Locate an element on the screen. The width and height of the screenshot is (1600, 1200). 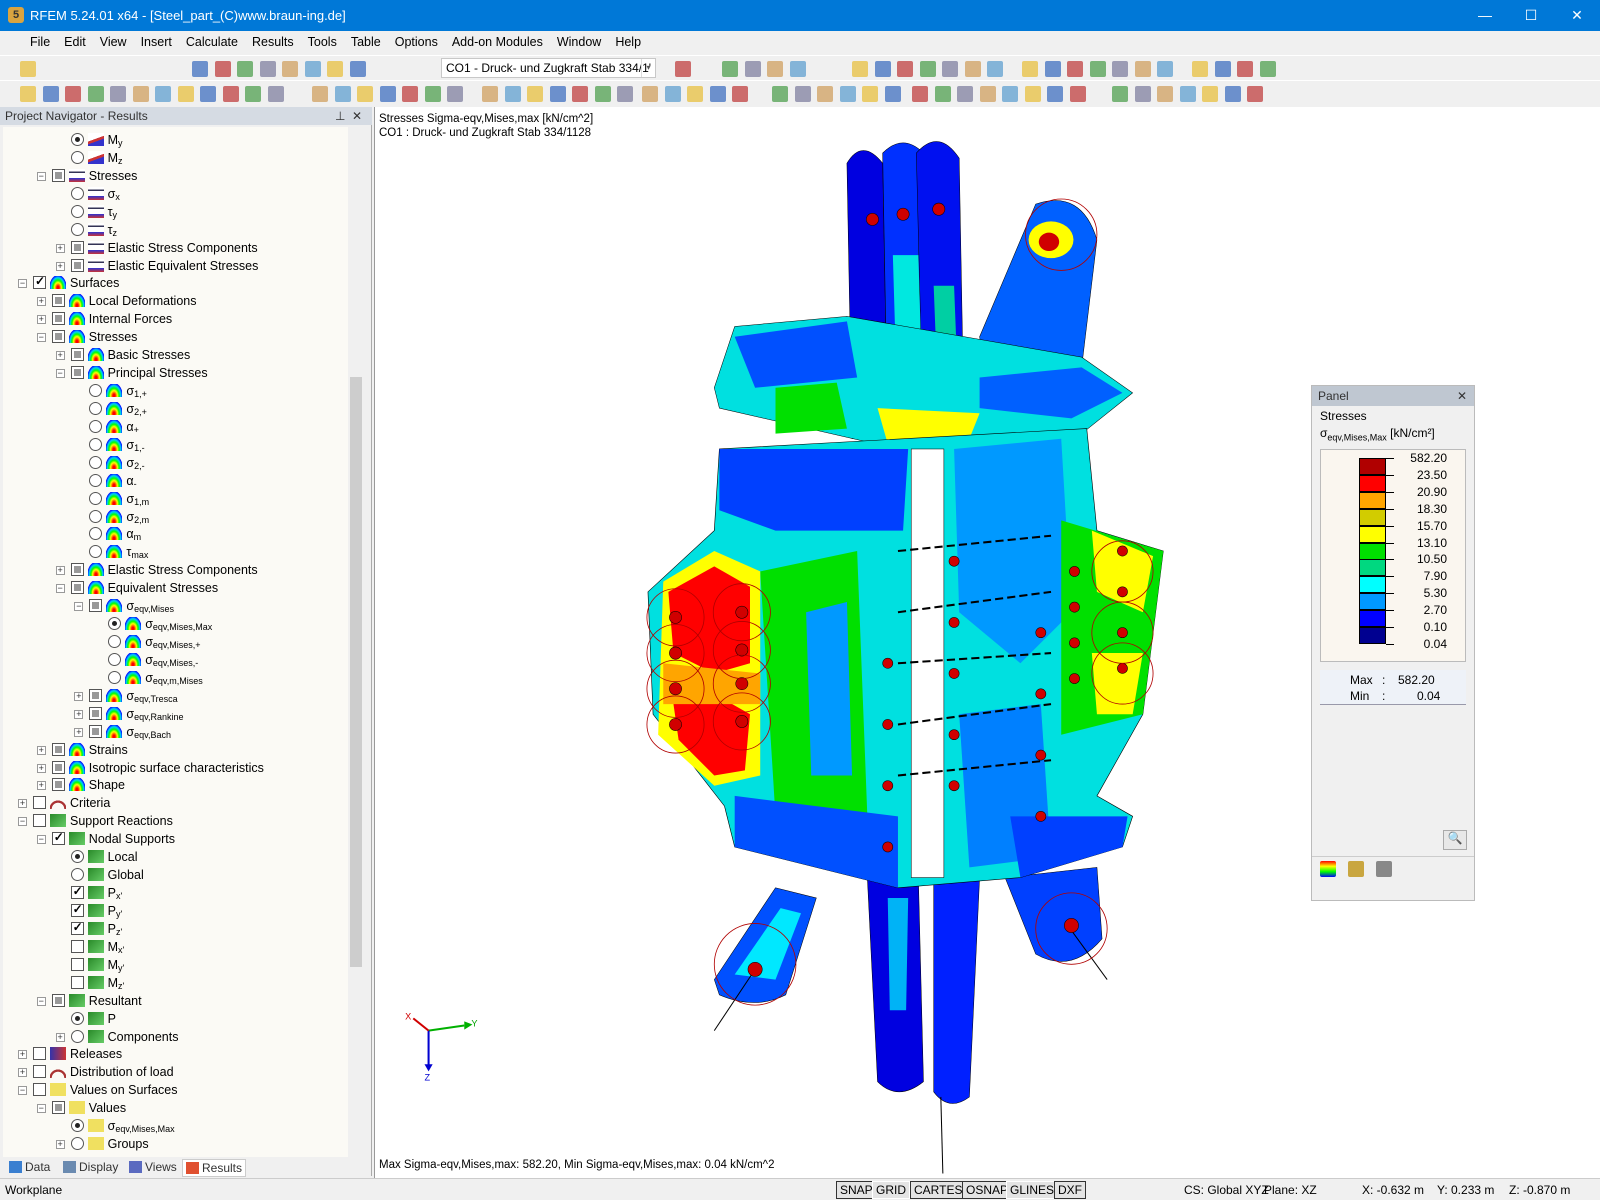
tree-item: − Values on Surfaces is located at coordinates (175, 1090).